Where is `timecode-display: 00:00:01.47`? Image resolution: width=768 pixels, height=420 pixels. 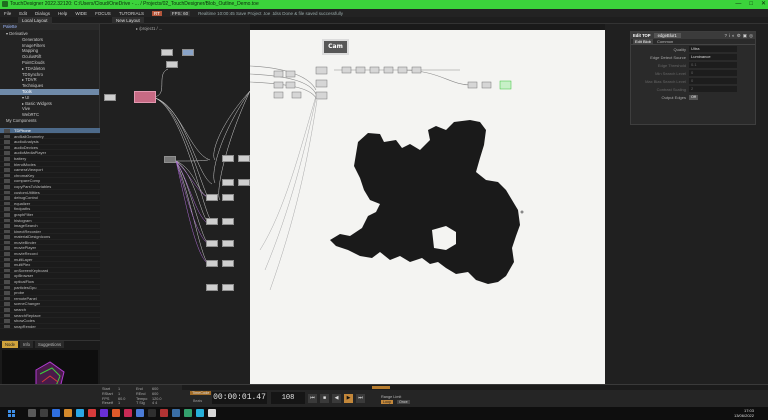
timecode-display: 00:00:01.47 is located at coordinates (239, 398).